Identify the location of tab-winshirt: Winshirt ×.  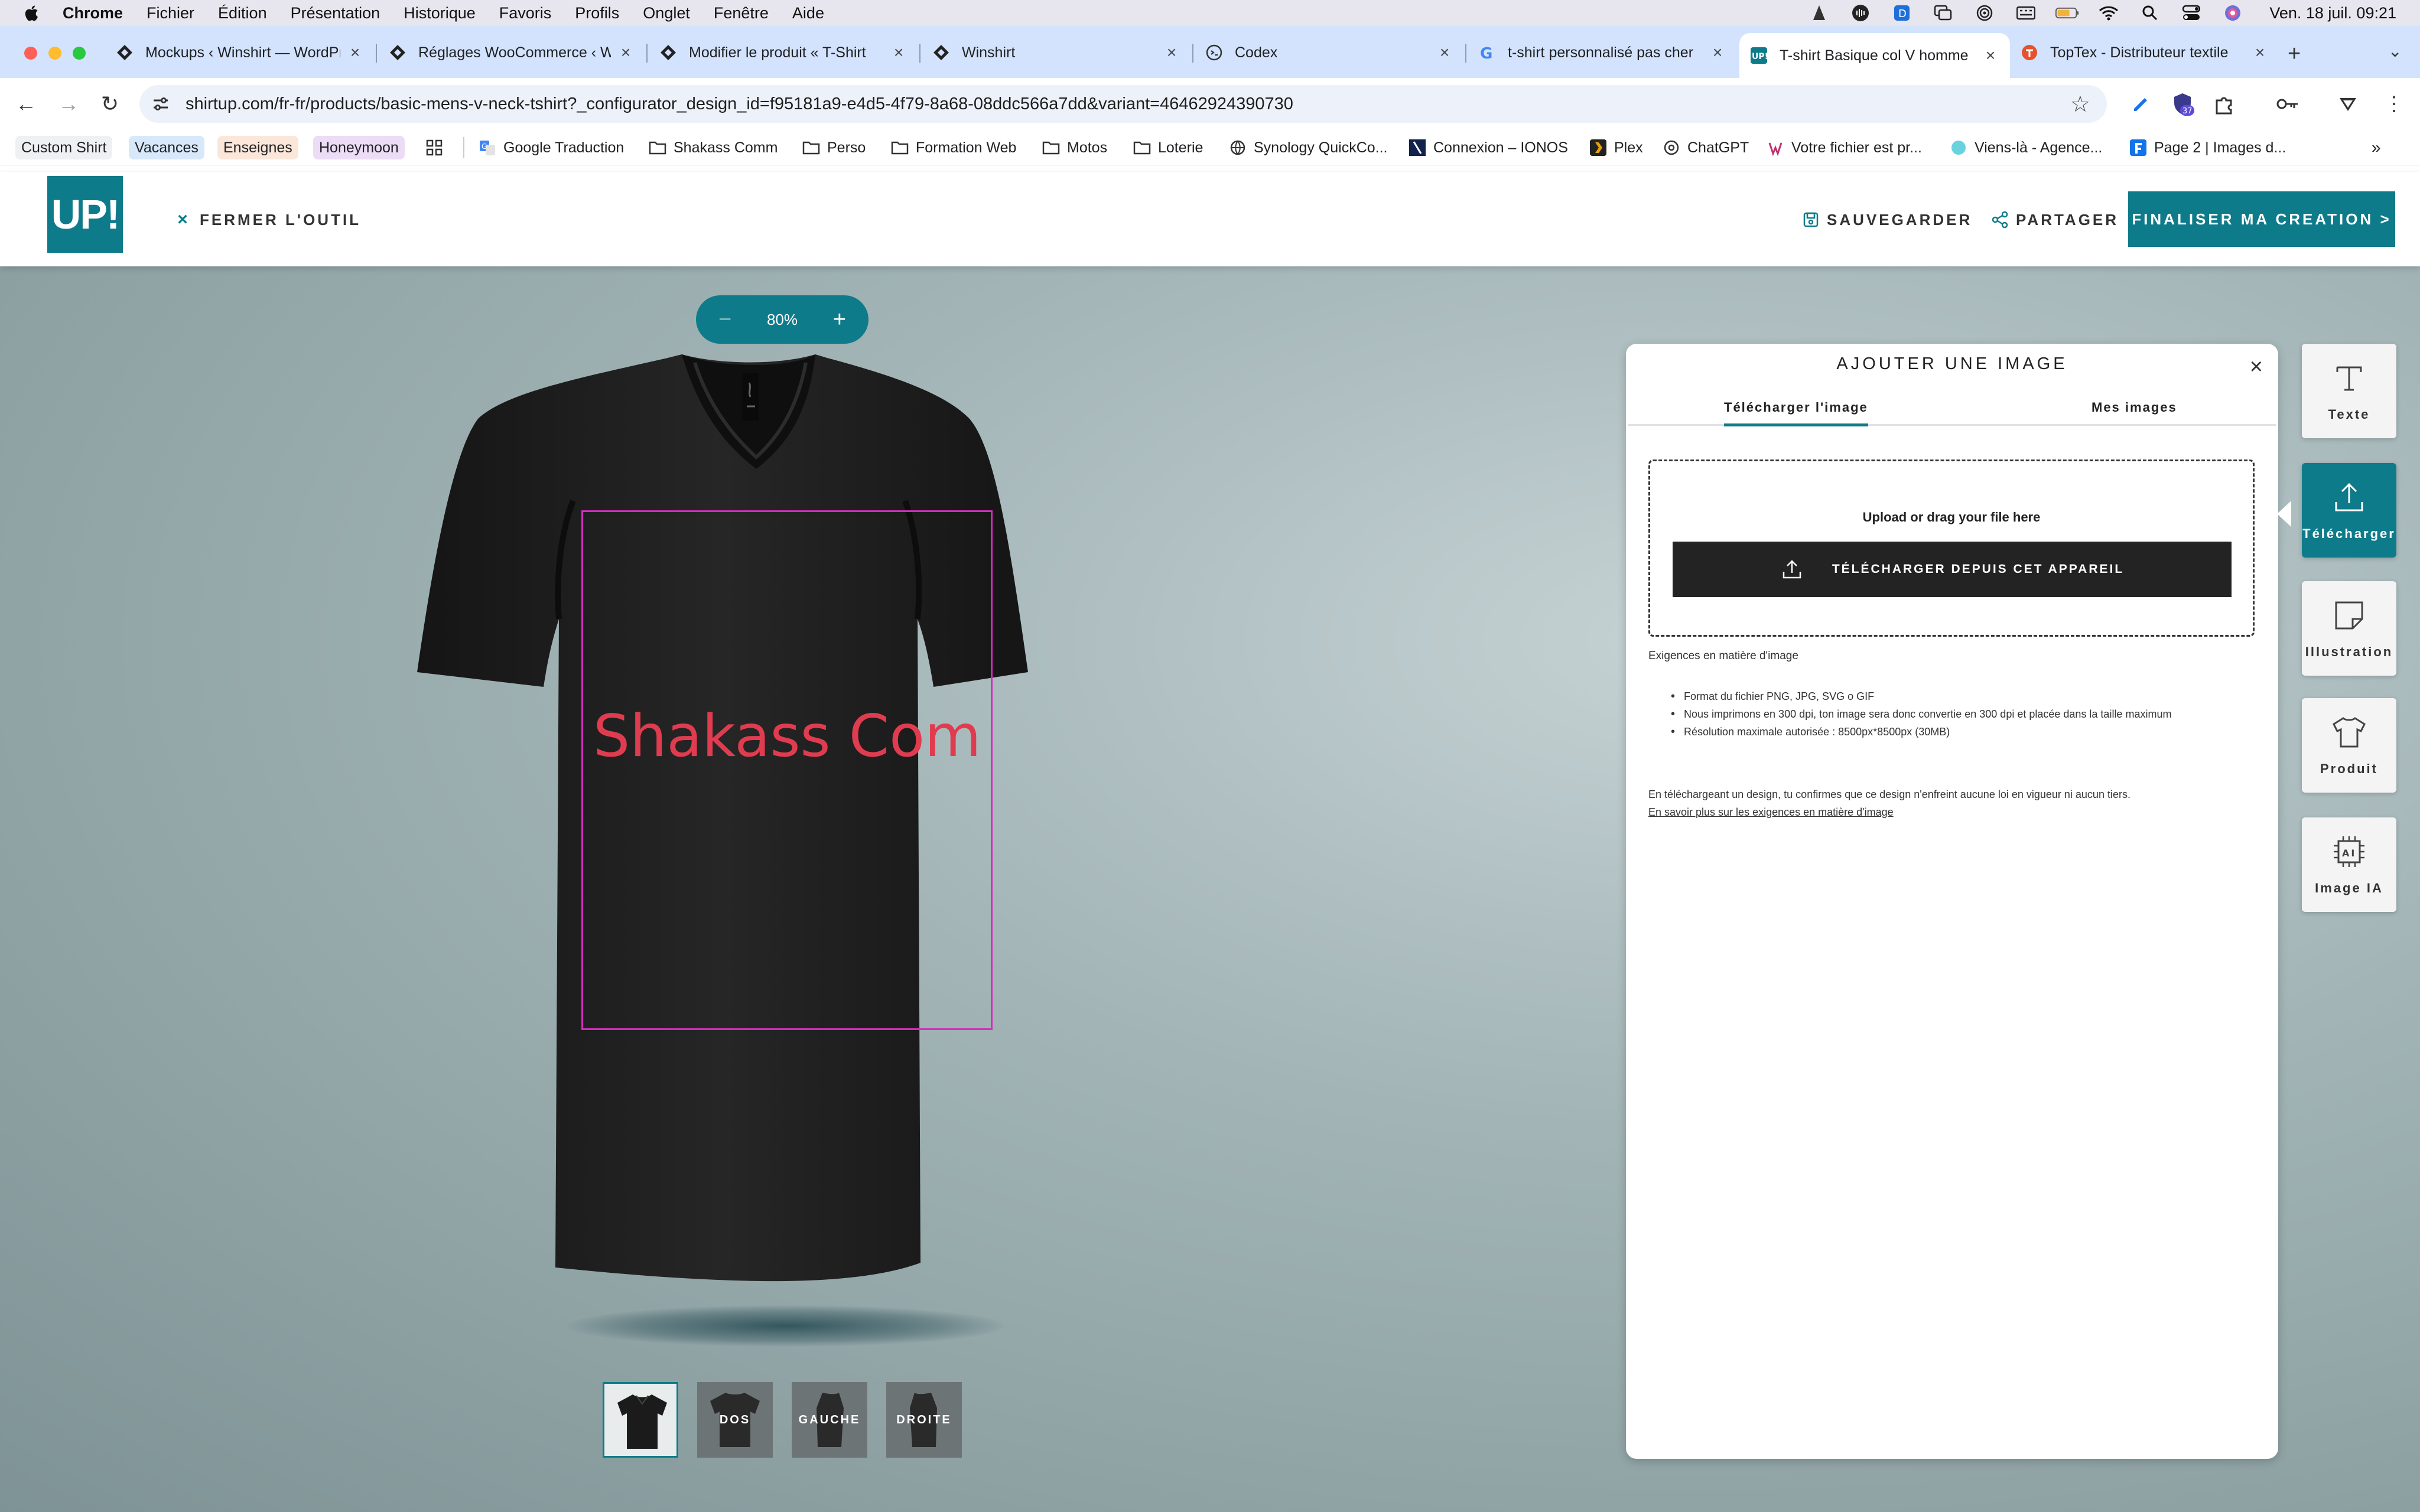
(1056, 52).